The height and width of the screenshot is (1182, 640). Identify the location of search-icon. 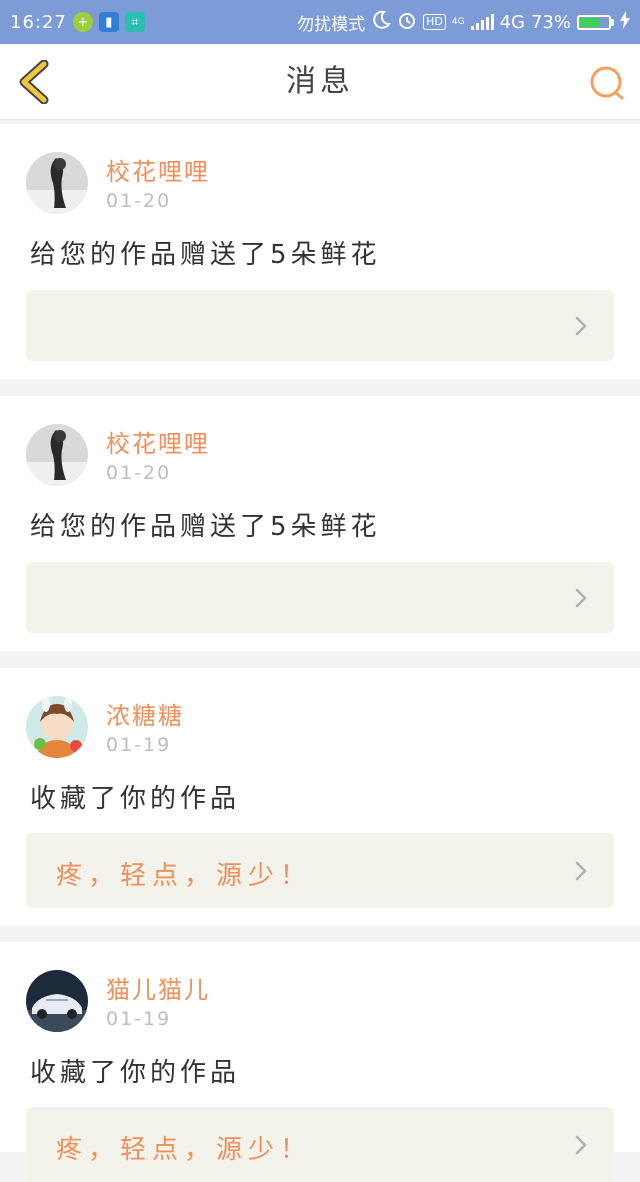
(607, 83).